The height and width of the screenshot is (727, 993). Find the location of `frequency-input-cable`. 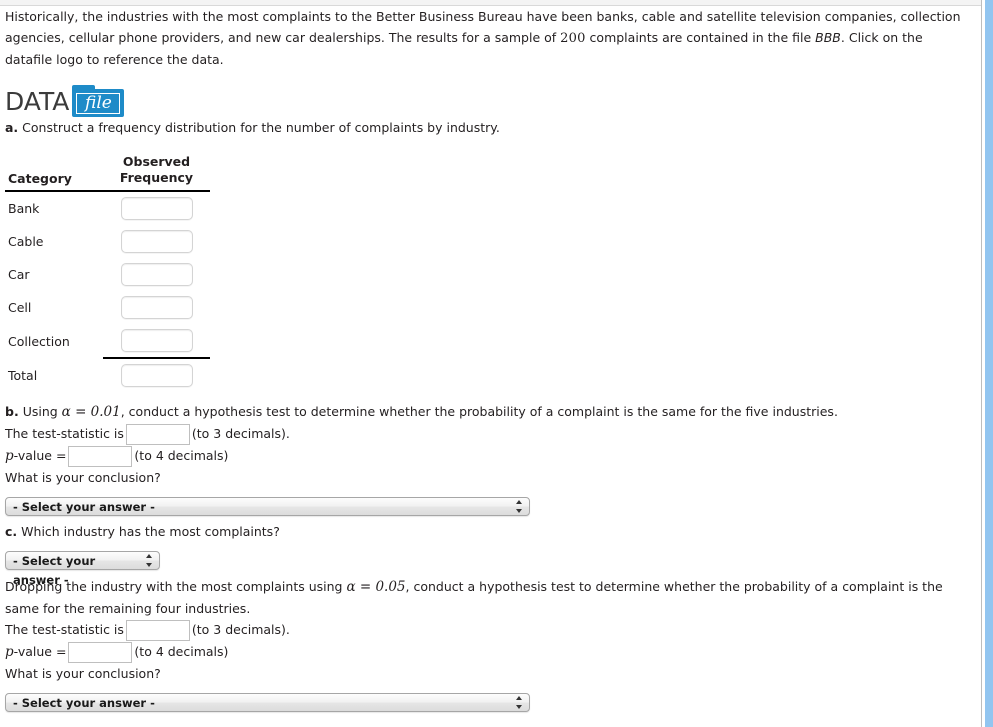

frequency-input-cable is located at coordinates (156, 241).